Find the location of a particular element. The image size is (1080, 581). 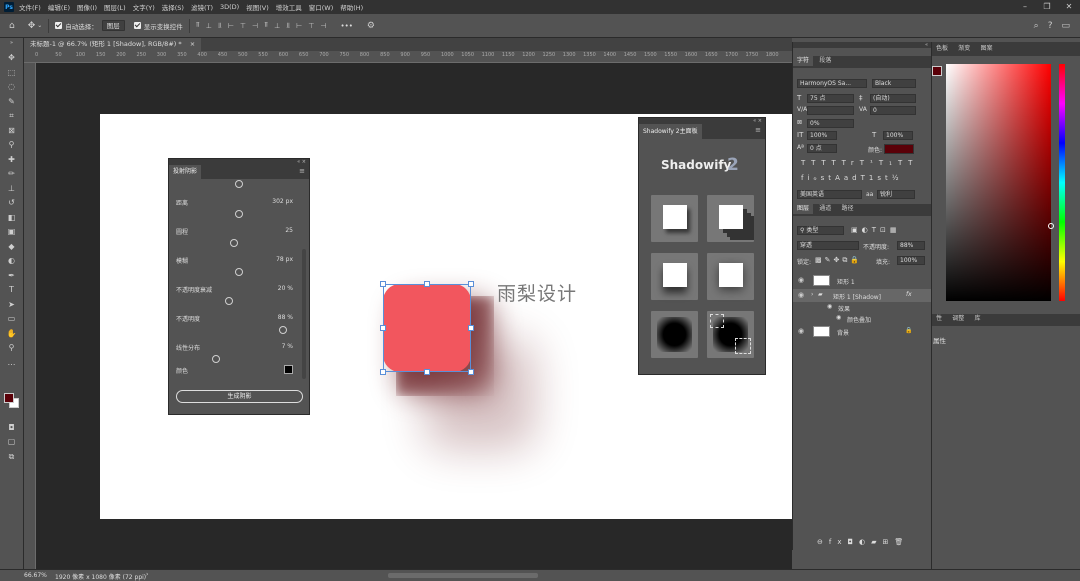

align-vcenter-icon: ⊥ is located at coordinates (209, 26).